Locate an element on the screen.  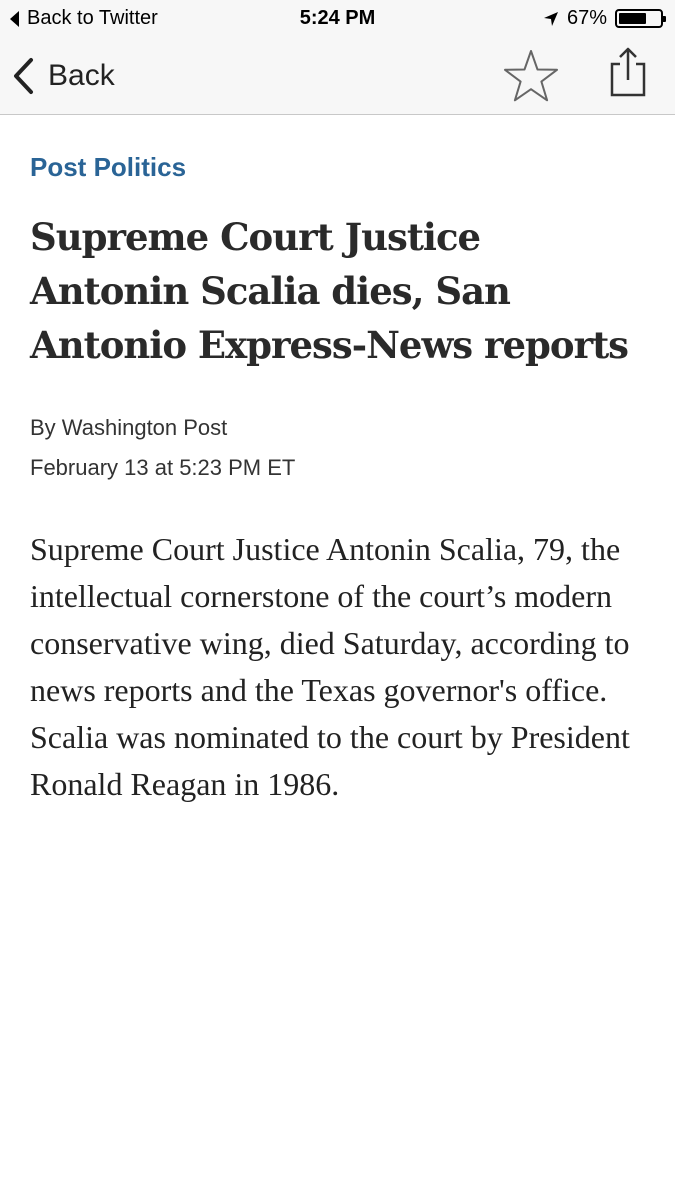
back-button: Back is located at coordinates (63, 76).